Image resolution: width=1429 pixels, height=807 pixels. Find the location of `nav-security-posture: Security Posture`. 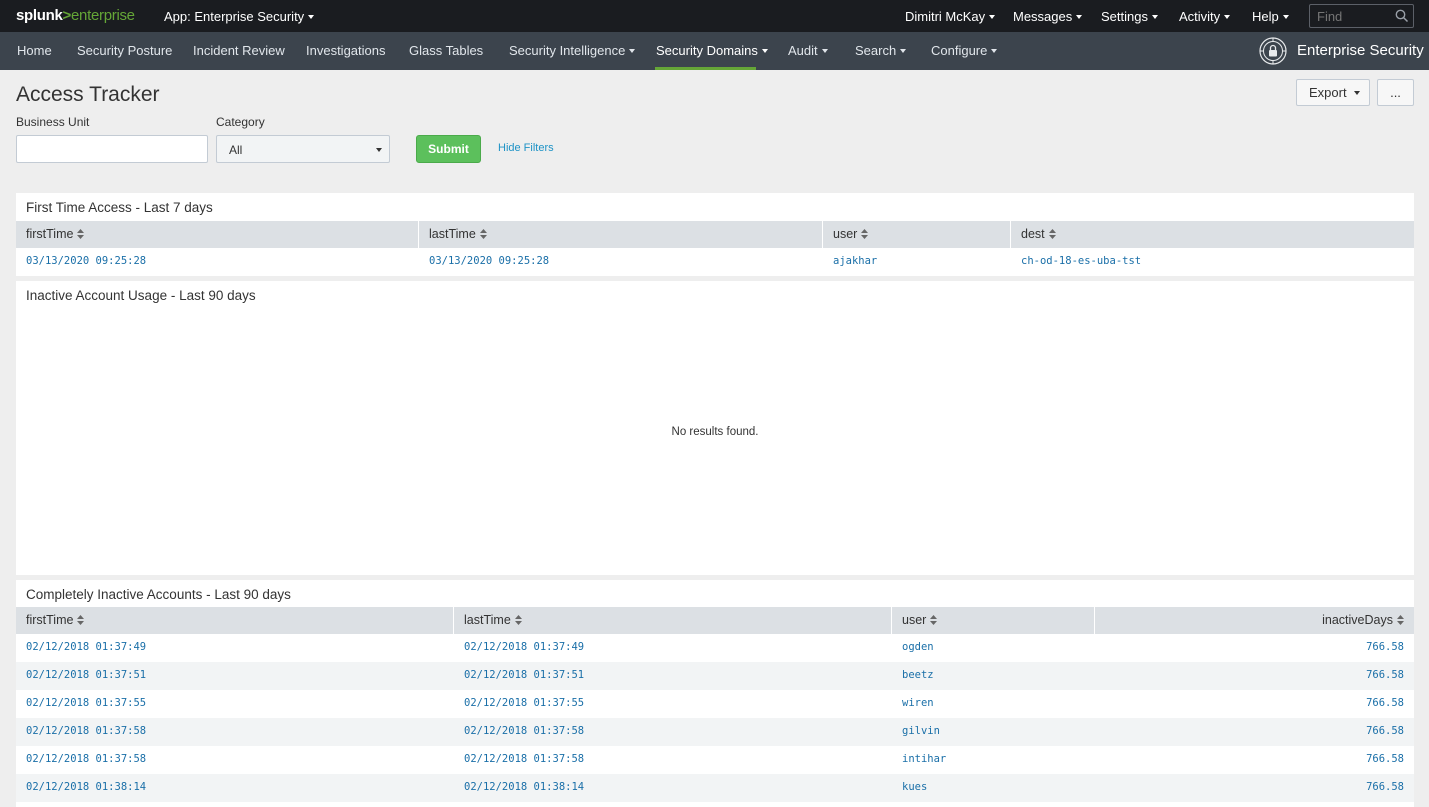

nav-security-posture: Security Posture is located at coordinates (124, 50).